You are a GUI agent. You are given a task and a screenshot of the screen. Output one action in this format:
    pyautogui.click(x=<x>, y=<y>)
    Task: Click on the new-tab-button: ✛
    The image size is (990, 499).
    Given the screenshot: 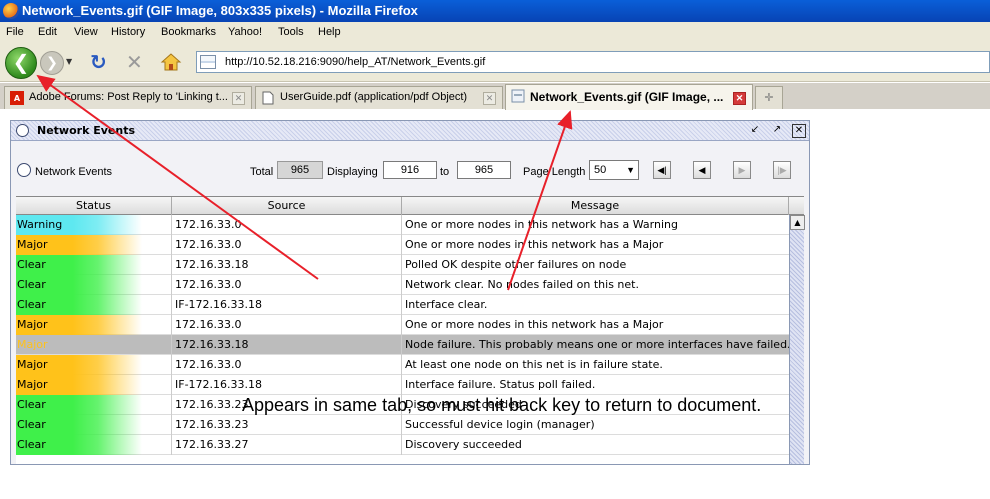 What is the action you would take?
    pyautogui.click(x=769, y=97)
    